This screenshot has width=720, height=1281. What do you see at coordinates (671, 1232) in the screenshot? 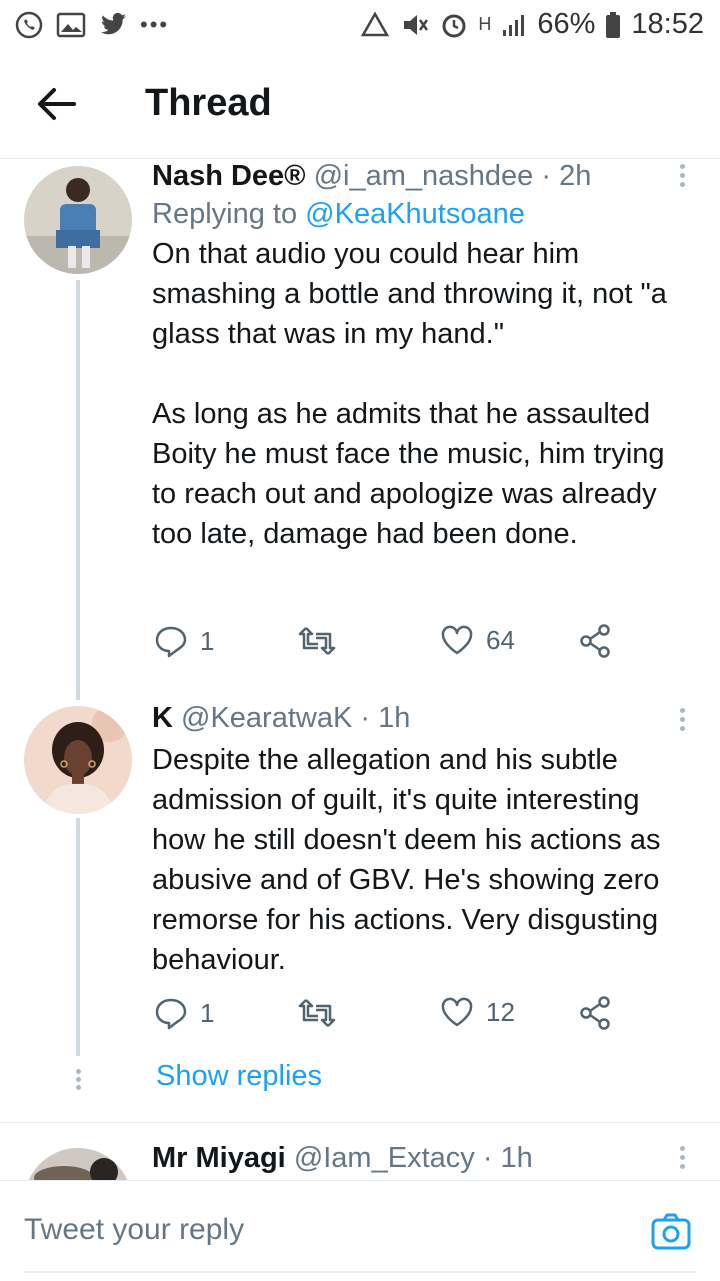
I see `camera-icon` at bounding box center [671, 1232].